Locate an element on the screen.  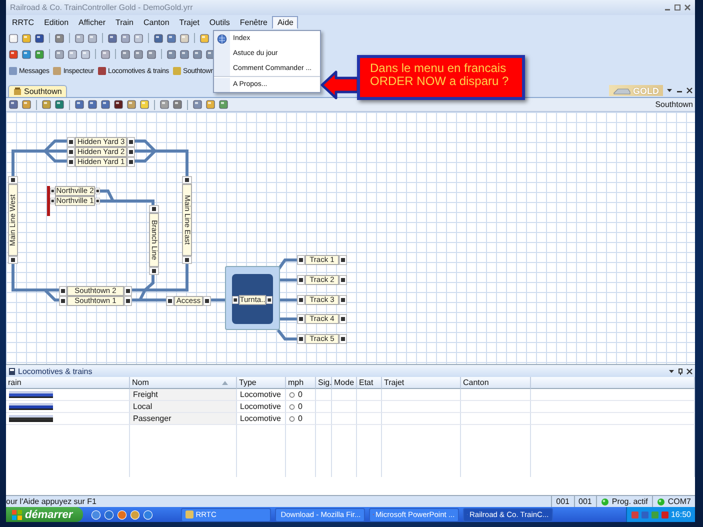
layout-icon is located at coordinates (17, 91).